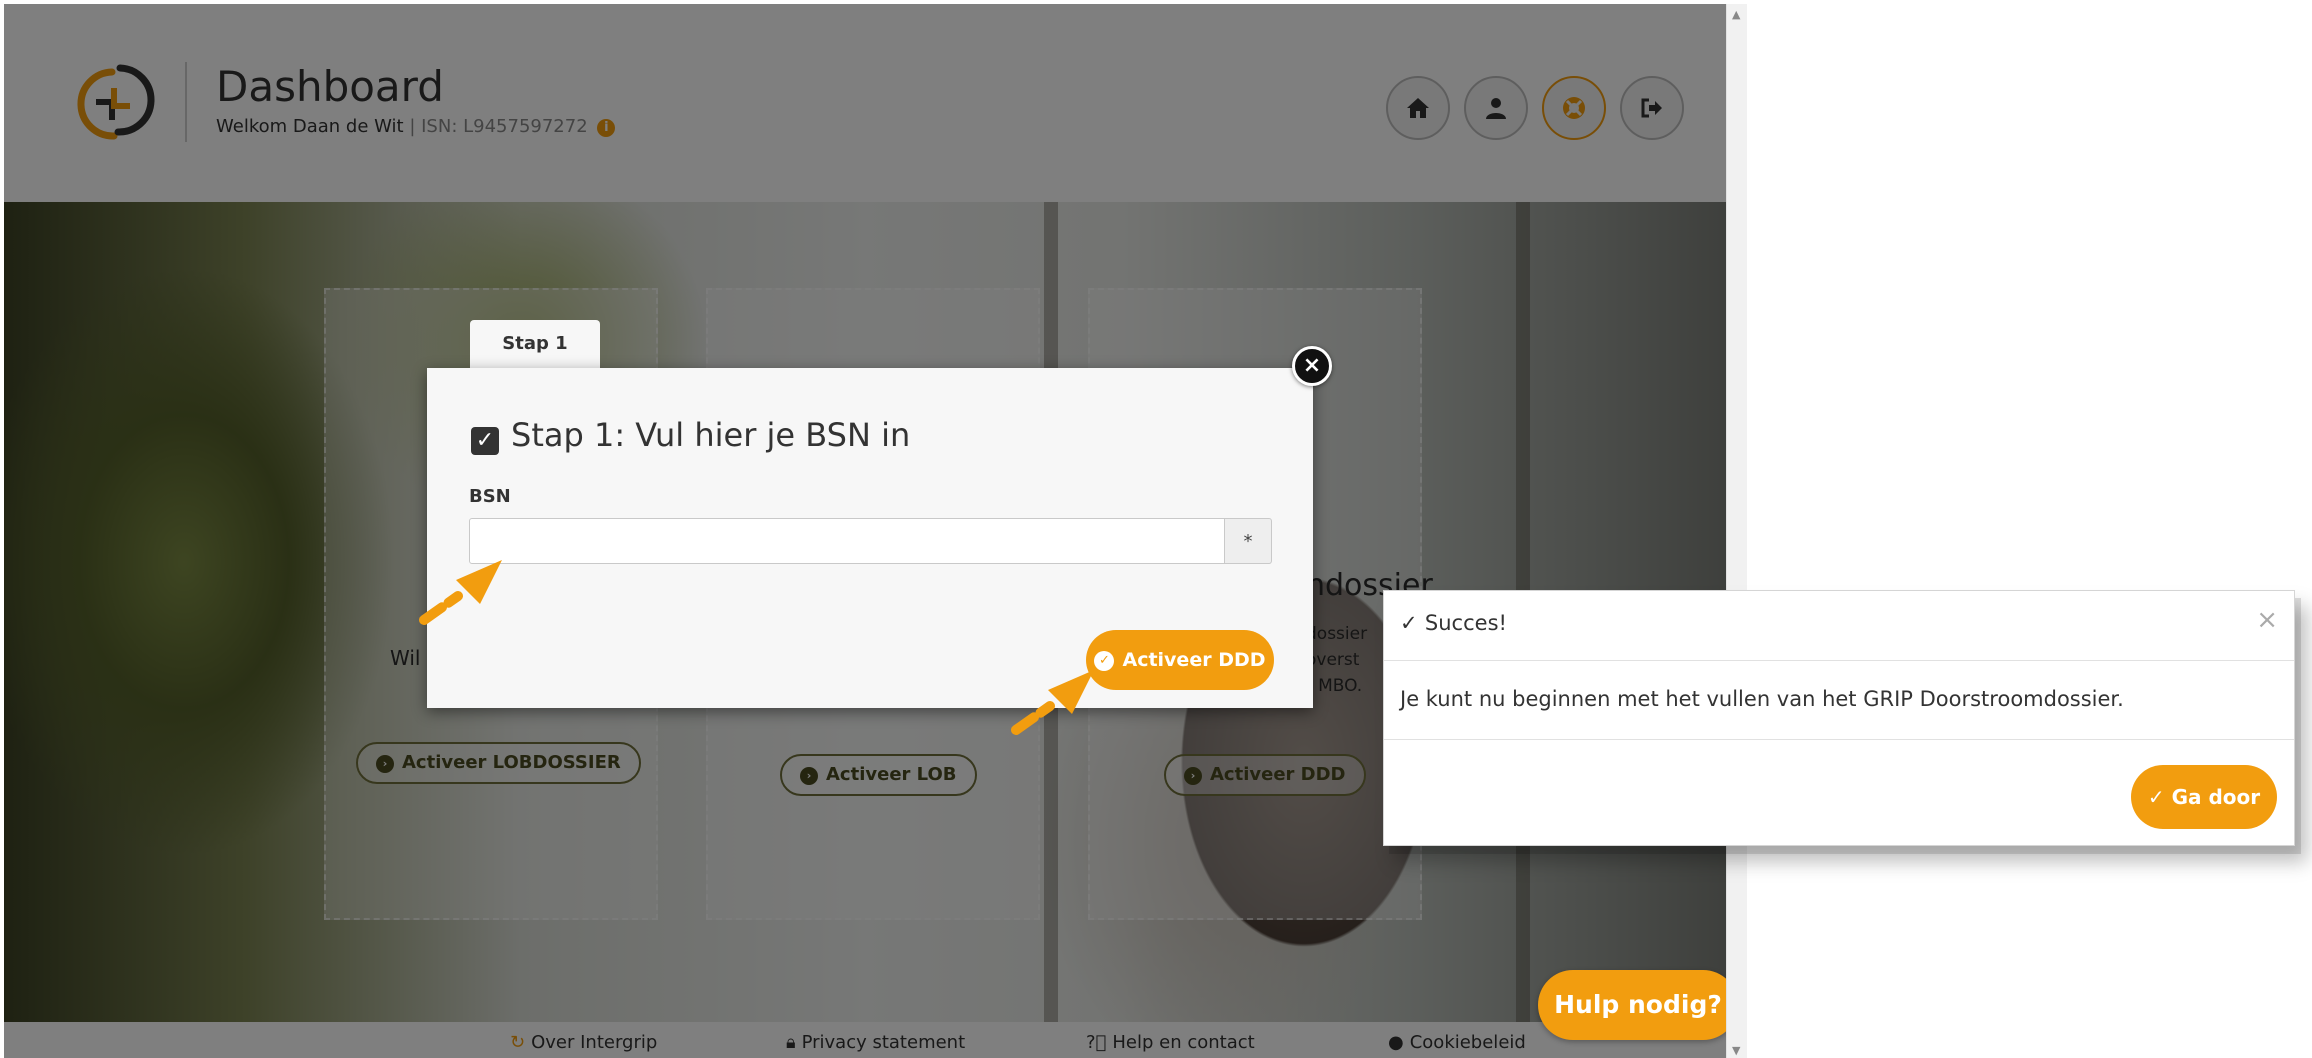 The width and height of the screenshot is (2312, 1058). What do you see at coordinates (535, 344) in the screenshot?
I see `tab-step-1: Stap 1` at bounding box center [535, 344].